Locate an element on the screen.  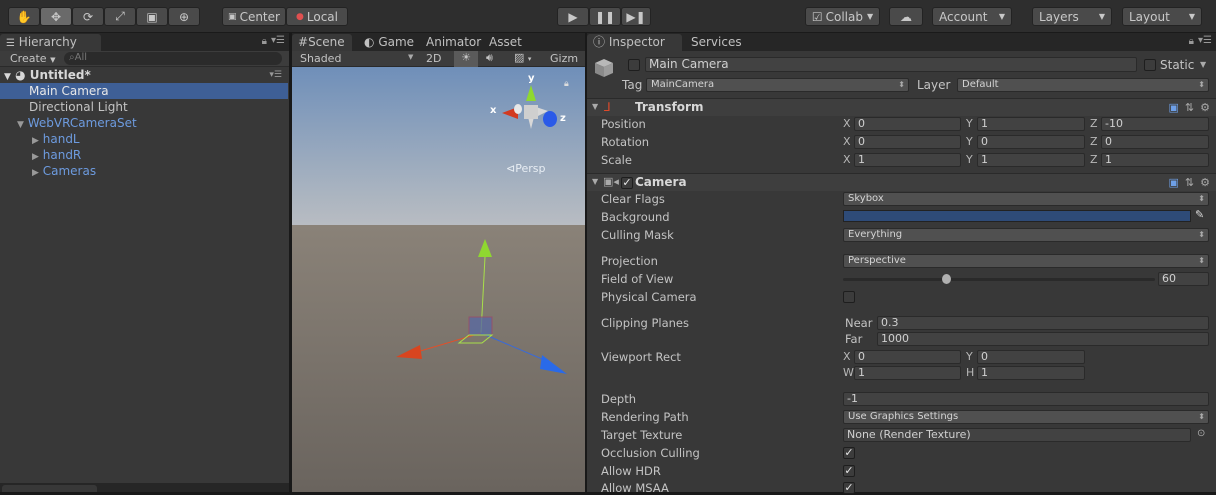
pivot-center-button: ▣ Center is located at coordinates (254, 16).